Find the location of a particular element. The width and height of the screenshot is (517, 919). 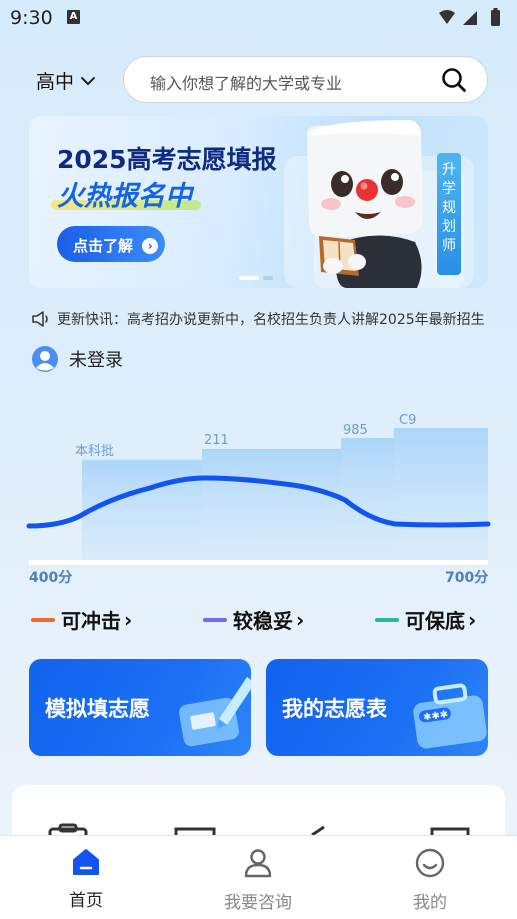

tab-home-label: 首页 is located at coordinates (86, 901).